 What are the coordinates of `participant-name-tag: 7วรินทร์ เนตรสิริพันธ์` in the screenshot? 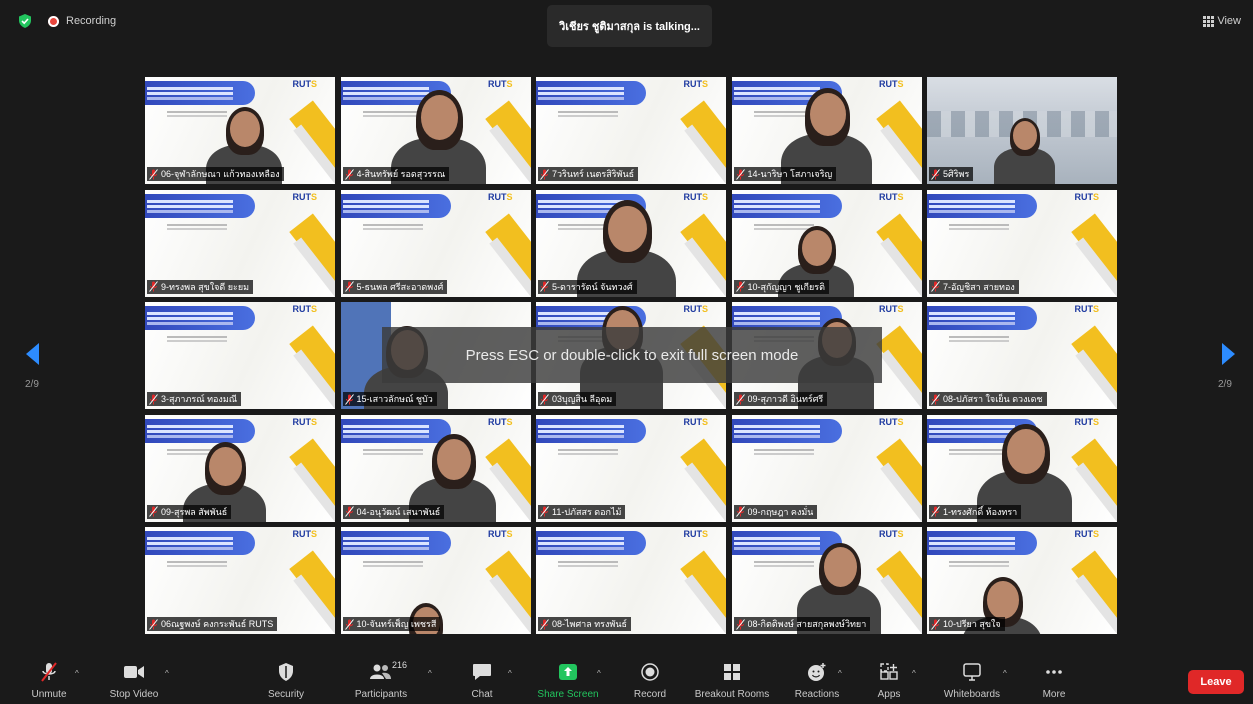 It's located at (588, 174).